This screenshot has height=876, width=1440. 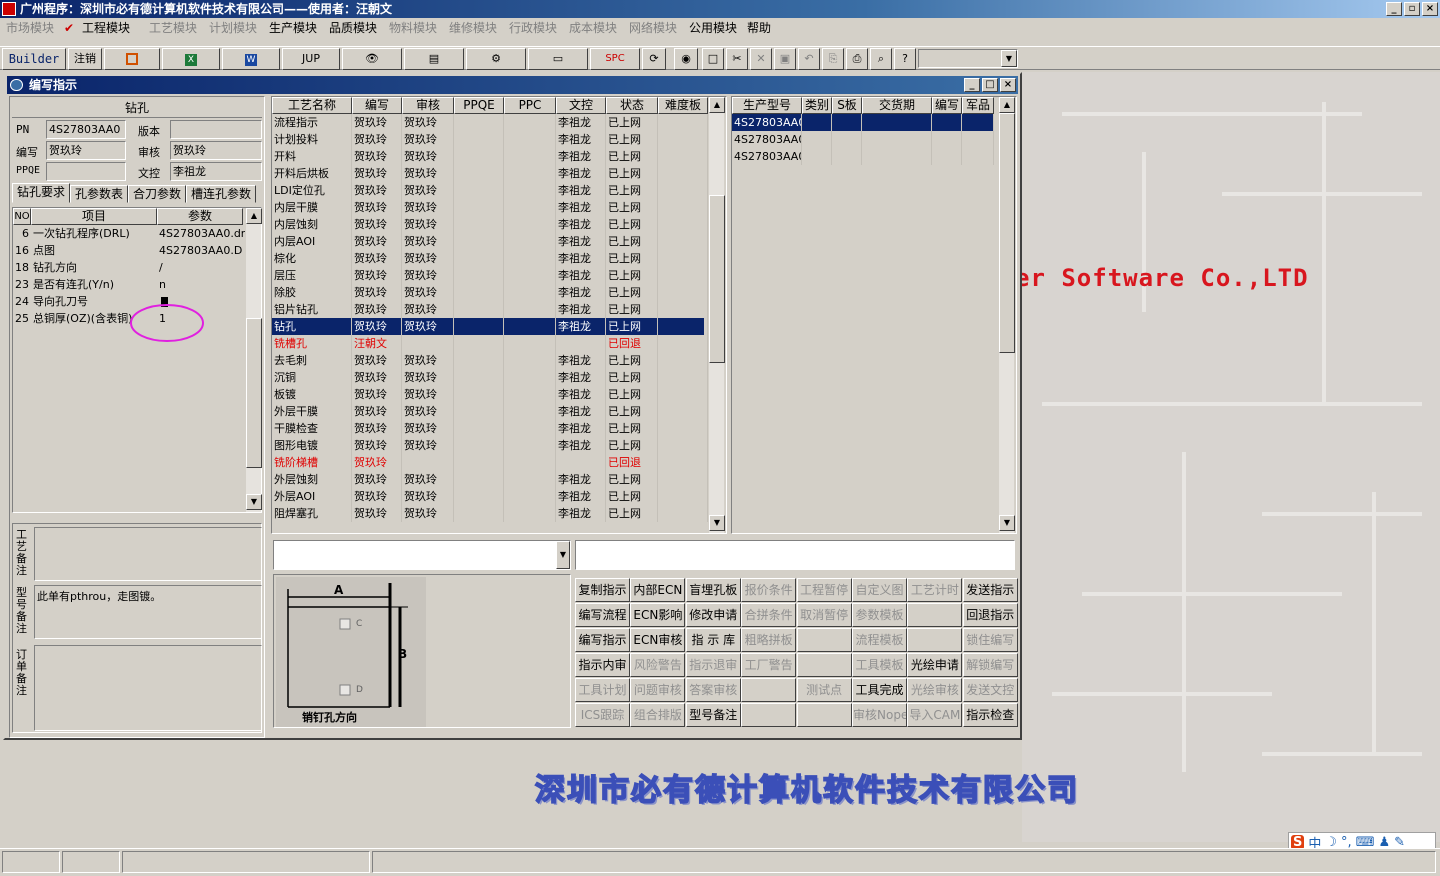 I want to click on process-combo: ▼, so click(x=422, y=555).